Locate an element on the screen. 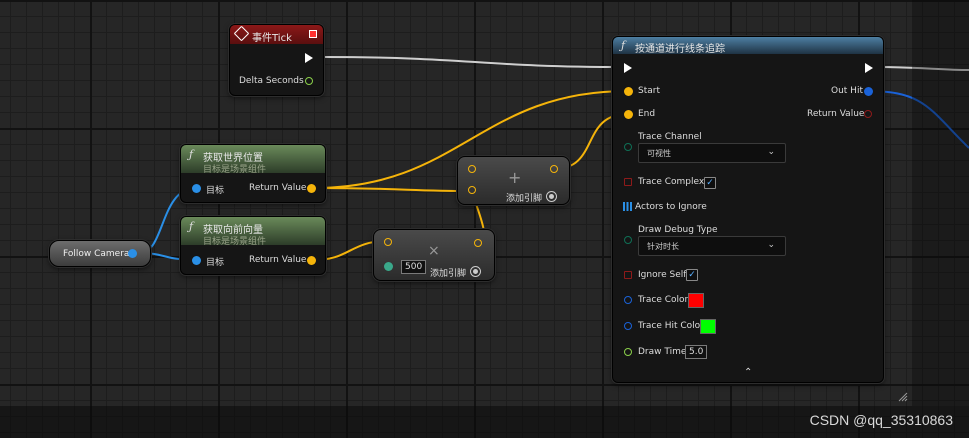 This screenshot has width=969, height=438. event-tick-header: 事件Tick is located at coordinates (276, 34).